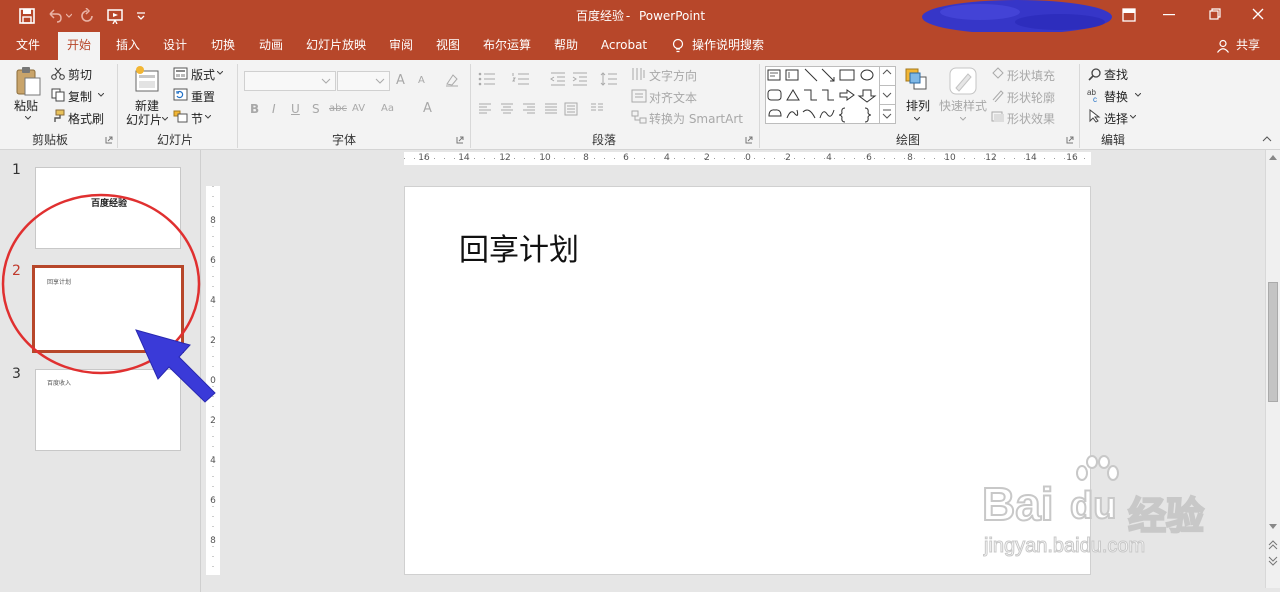 Image resolution: width=1280 pixels, height=592 pixels. What do you see at coordinates (274, 109) in the screenshot?
I see `italic-button: I` at bounding box center [274, 109].